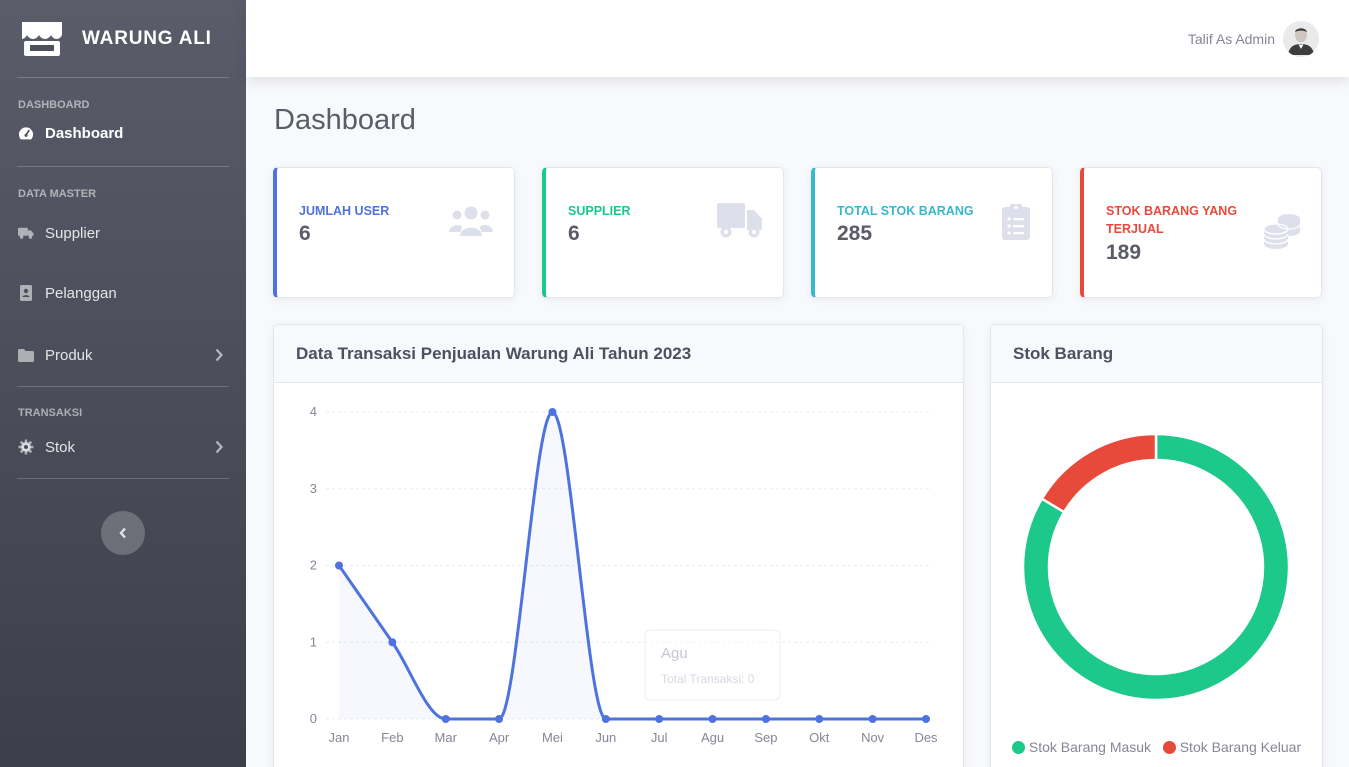  Describe the element at coordinates (60, 447) in the screenshot. I see `sidebar-item-label: Stok` at that location.